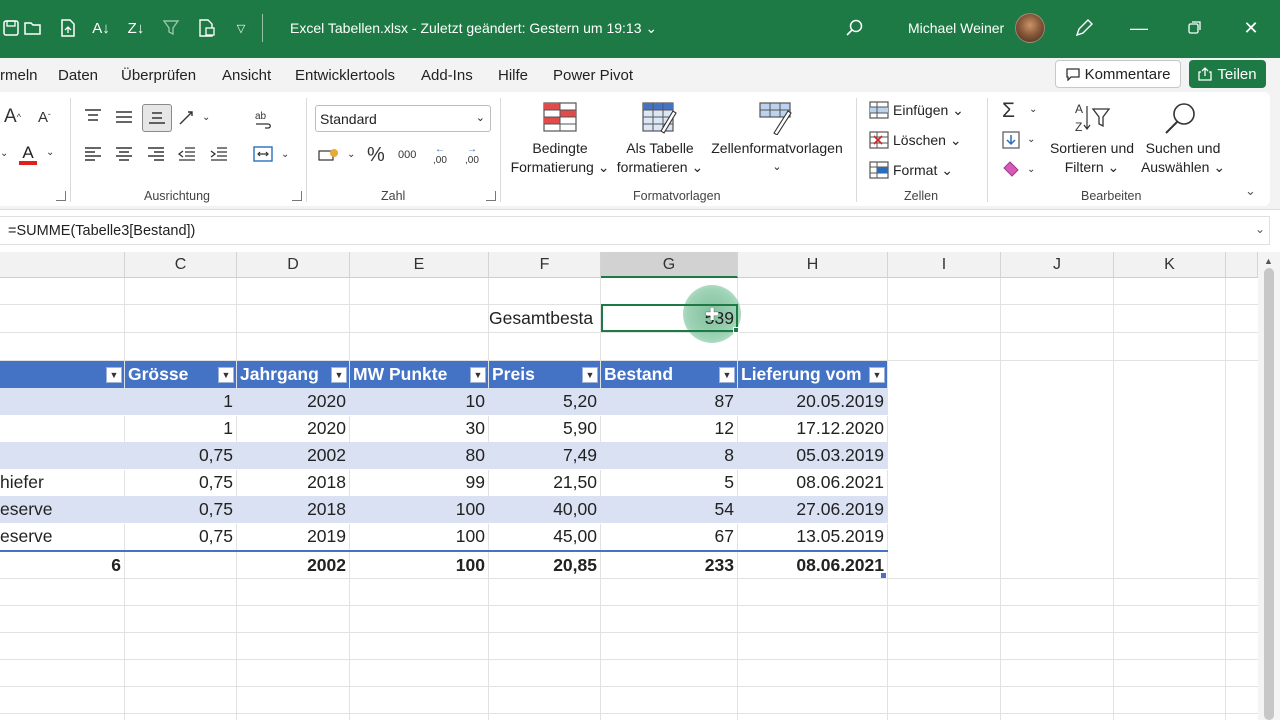 The height and width of the screenshot is (720, 1280). What do you see at coordinates (351, 154) in the screenshot?
I see `accounting-dropdown-icon: ⌄` at bounding box center [351, 154].